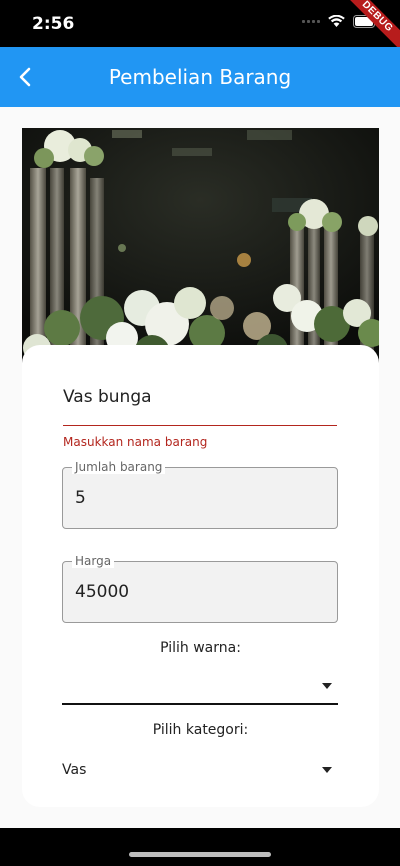 This screenshot has width=400, height=866. What do you see at coordinates (200, 425) in the screenshot?
I see `item-name-underline` at bounding box center [200, 425].